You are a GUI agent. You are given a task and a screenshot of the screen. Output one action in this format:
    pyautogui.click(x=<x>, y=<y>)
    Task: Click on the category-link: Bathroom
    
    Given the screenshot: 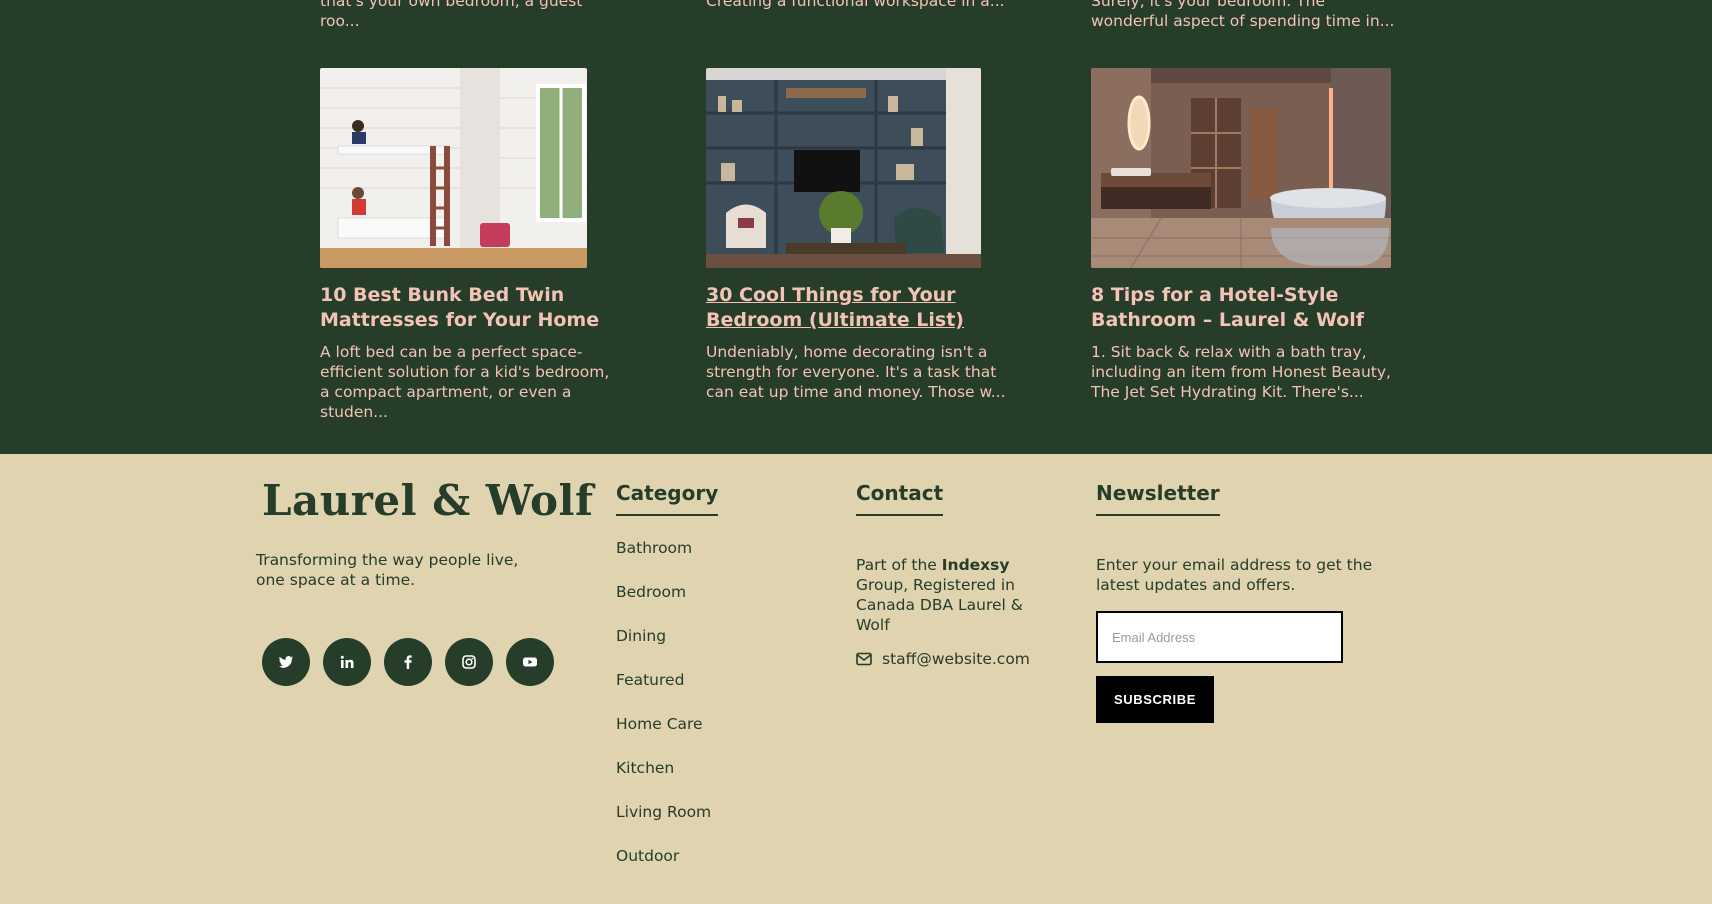 What is the action you would take?
    pyautogui.click(x=663, y=560)
    